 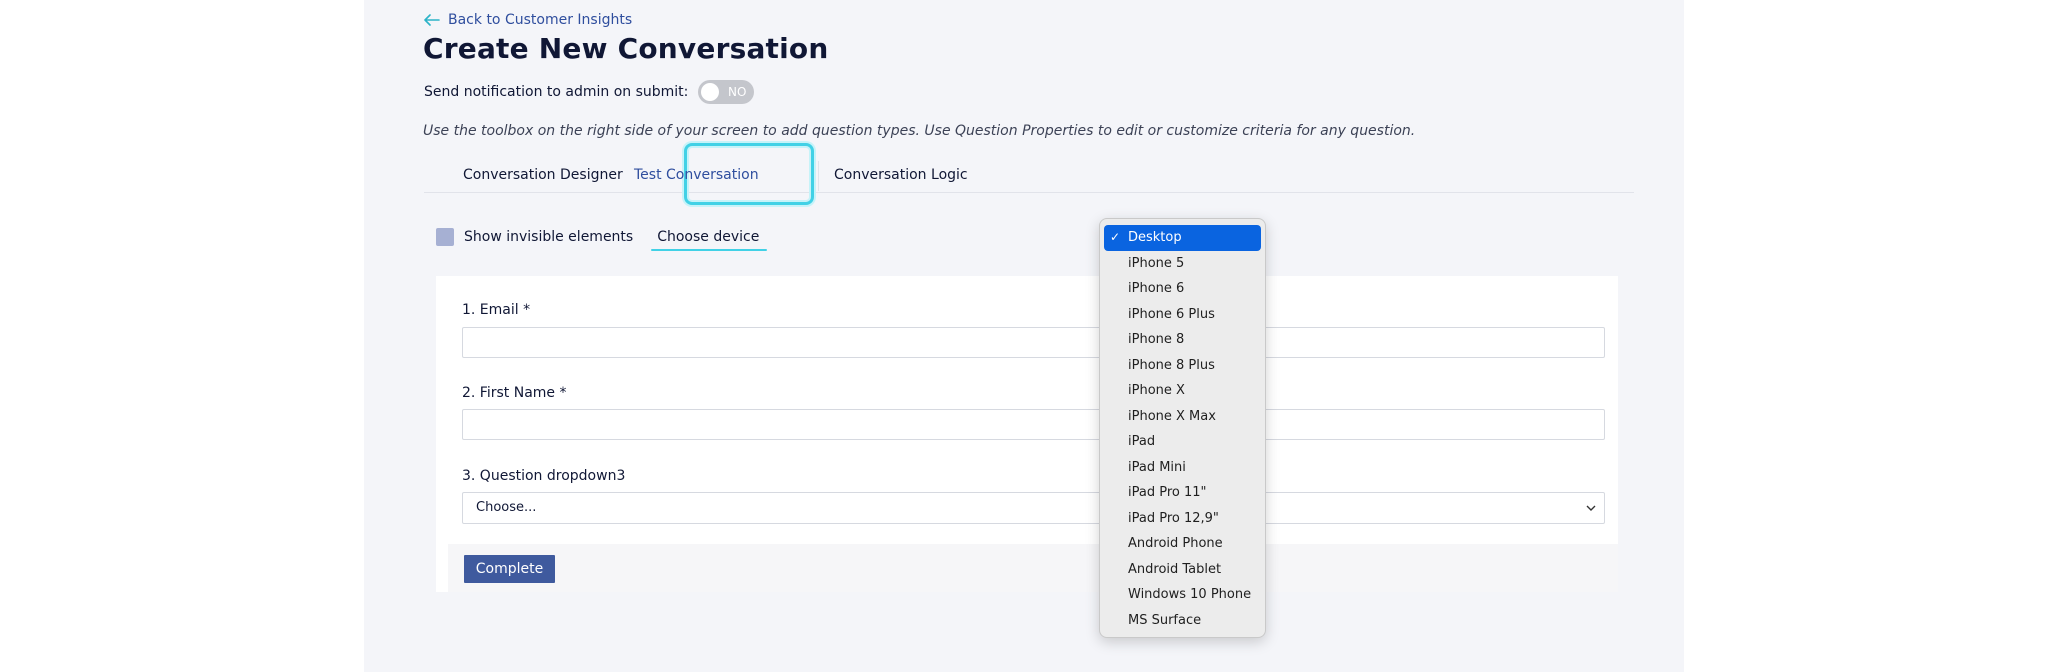 What do you see at coordinates (737, 92) in the screenshot?
I see `toggle-text: NO` at bounding box center [737, 92].